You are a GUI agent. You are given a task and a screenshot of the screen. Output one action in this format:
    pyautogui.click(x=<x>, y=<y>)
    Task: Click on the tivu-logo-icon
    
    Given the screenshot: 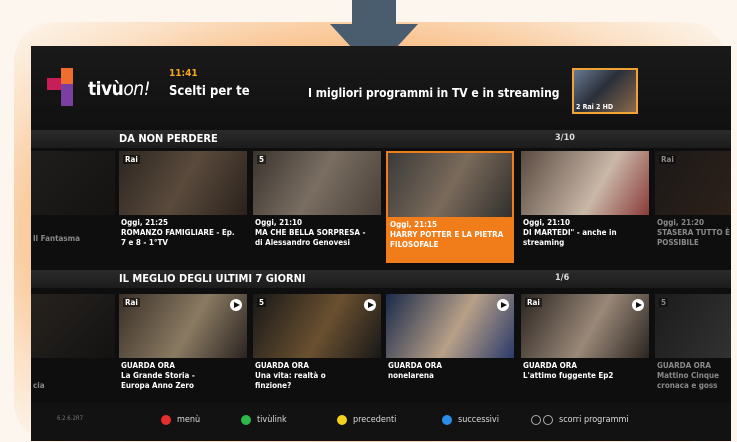 What is the action you would take?
    pyautogui.click(x=64, y=87)
    